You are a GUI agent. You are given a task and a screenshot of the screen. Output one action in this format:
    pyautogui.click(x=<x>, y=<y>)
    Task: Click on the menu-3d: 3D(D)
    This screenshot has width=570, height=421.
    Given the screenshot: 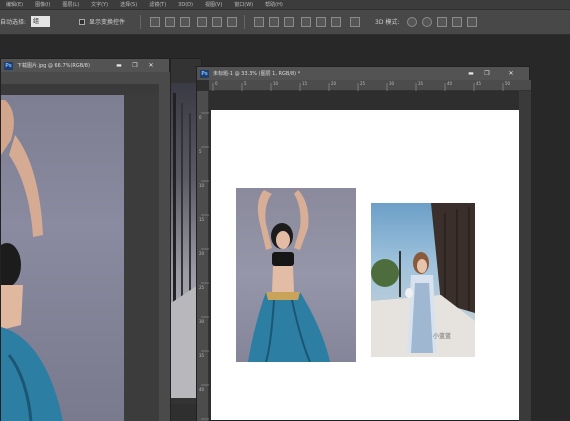 What is the action you would take?
    pyautogui.click(x=185, y=5)
    